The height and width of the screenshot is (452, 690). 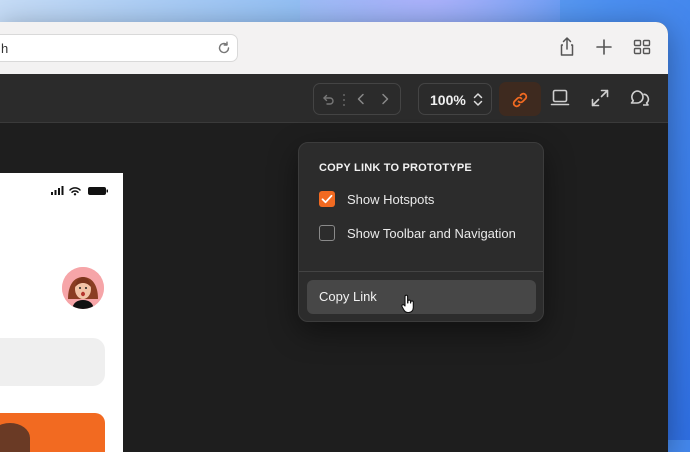 What do you see at coordinates (385, 99) in the screenshot?
I see `chevron-right-icon` at bounding box center [385, 99].